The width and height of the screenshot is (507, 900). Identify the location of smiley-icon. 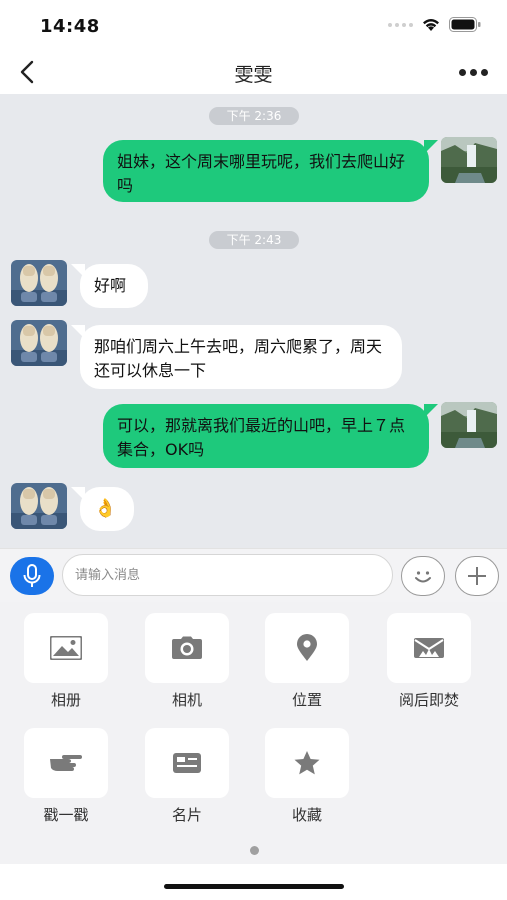
(423, 577).